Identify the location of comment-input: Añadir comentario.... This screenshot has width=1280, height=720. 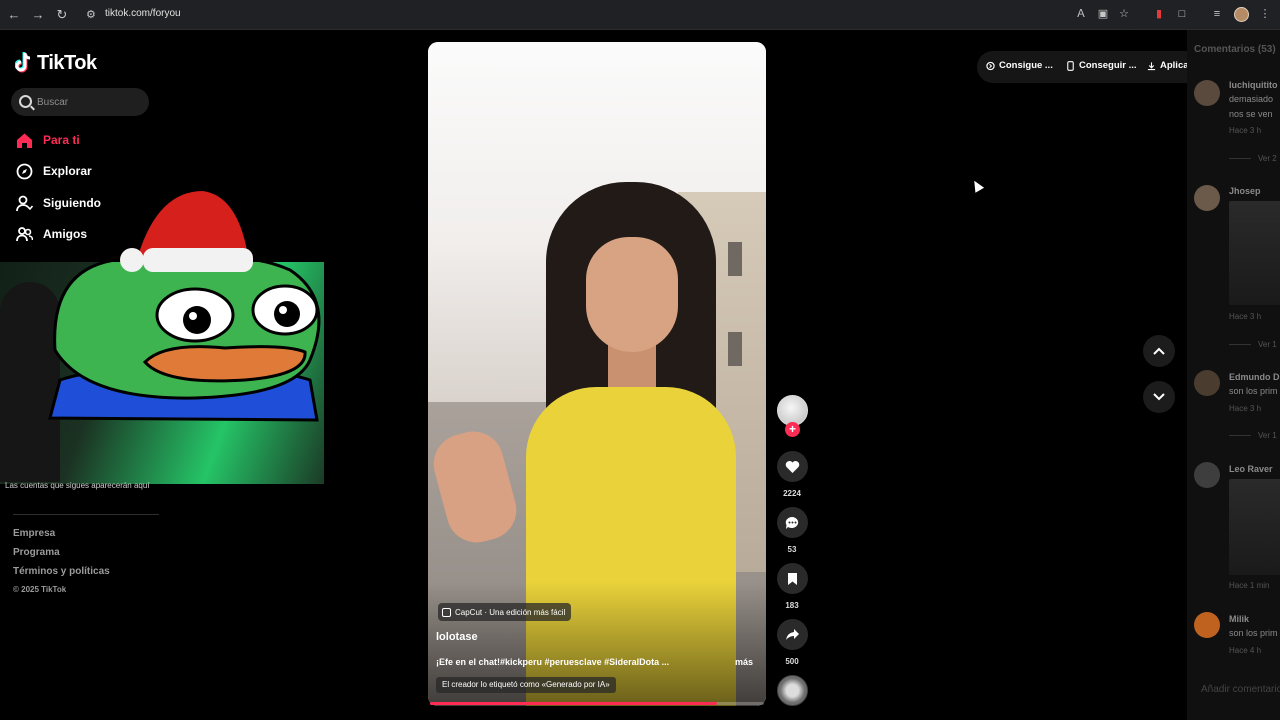
(1240, 689).